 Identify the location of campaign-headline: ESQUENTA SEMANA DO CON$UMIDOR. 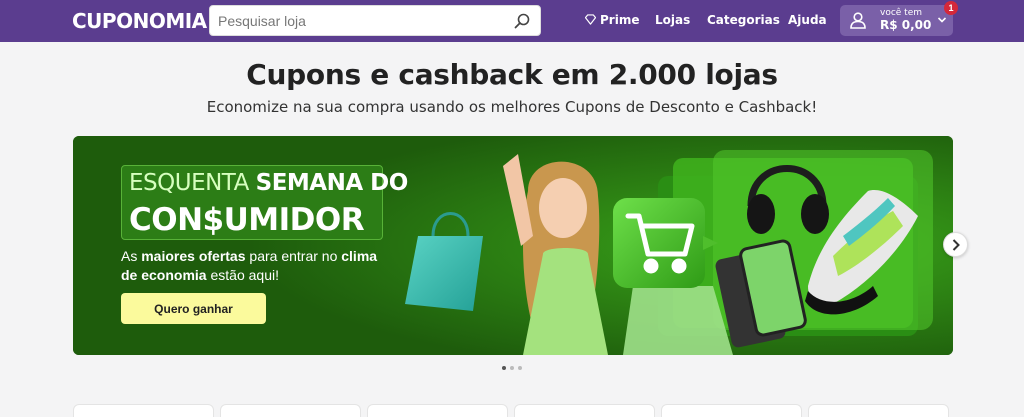
(264, 202).